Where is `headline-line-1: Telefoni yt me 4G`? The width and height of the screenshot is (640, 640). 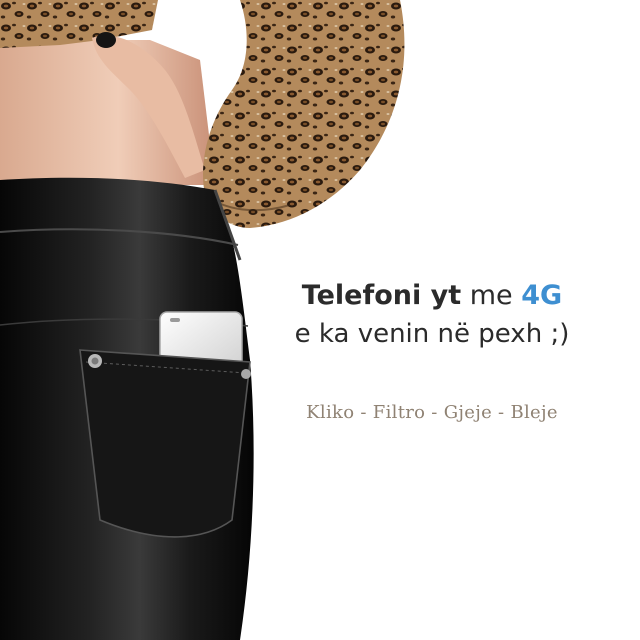 headline-line-1: Telefoni yt me 4G is located at coordinates (432, 296).